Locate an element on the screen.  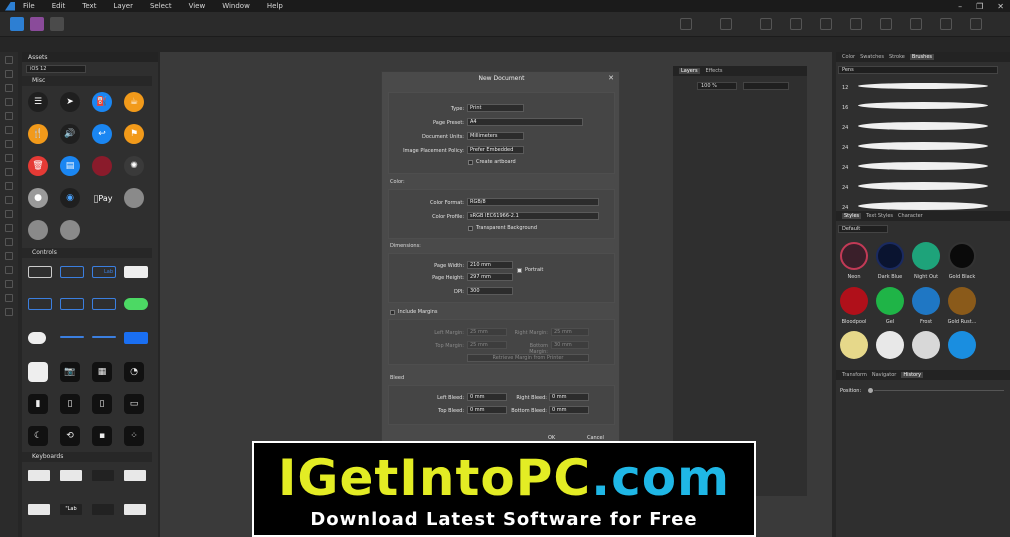
placement-policy-select: Prefer Embedded is located at coordinates (495, 150).